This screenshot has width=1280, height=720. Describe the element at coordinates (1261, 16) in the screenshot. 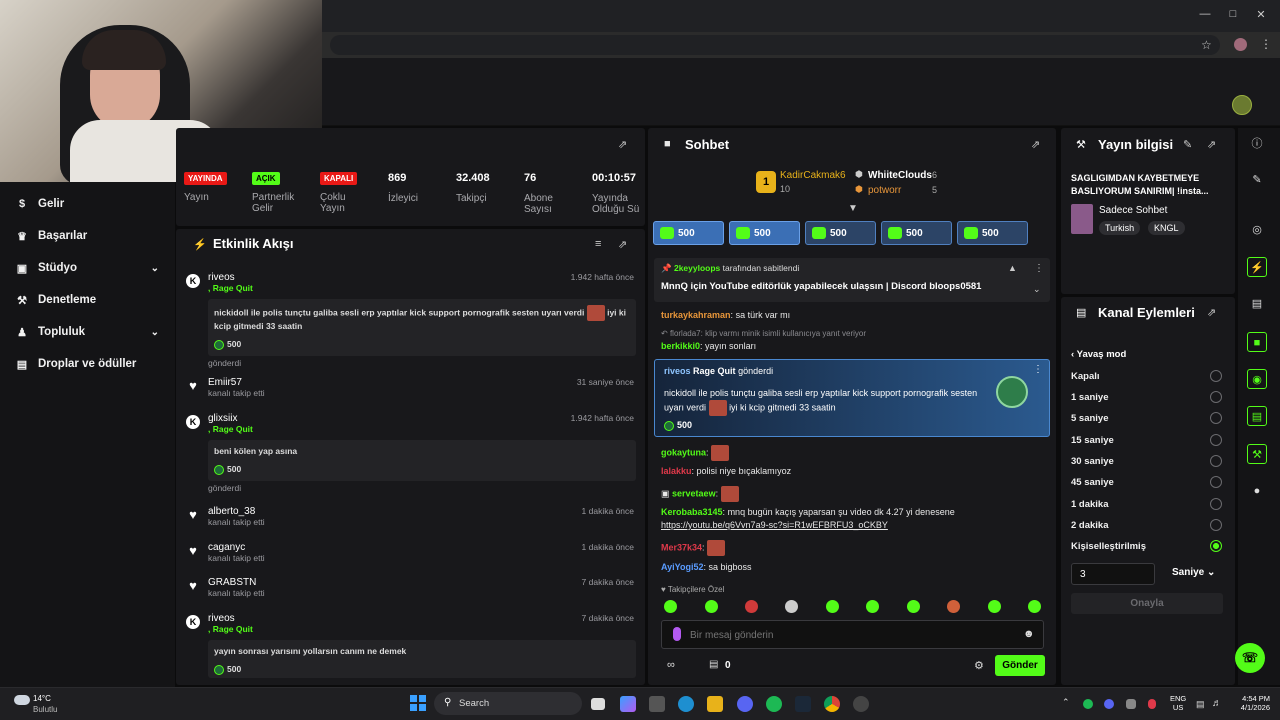

I see `close-icon: ✕` at that location.